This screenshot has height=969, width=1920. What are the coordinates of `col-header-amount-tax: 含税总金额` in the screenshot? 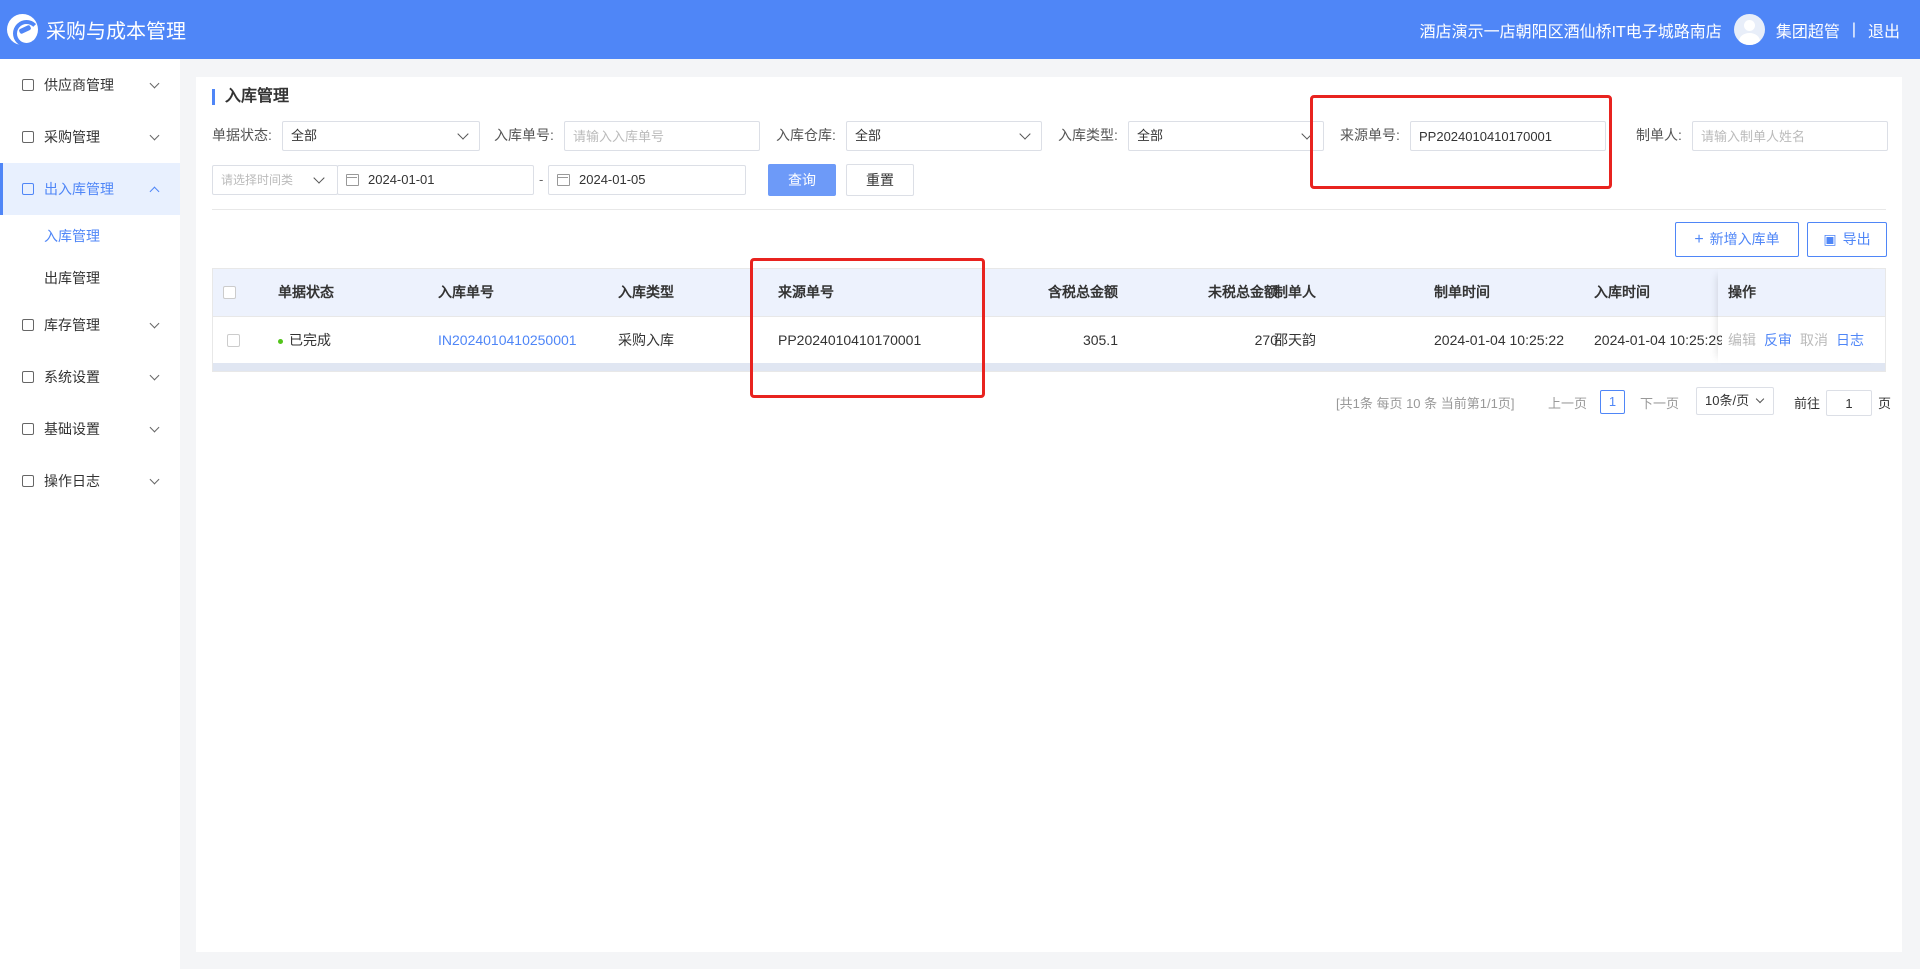 It's located at (1083, 292).